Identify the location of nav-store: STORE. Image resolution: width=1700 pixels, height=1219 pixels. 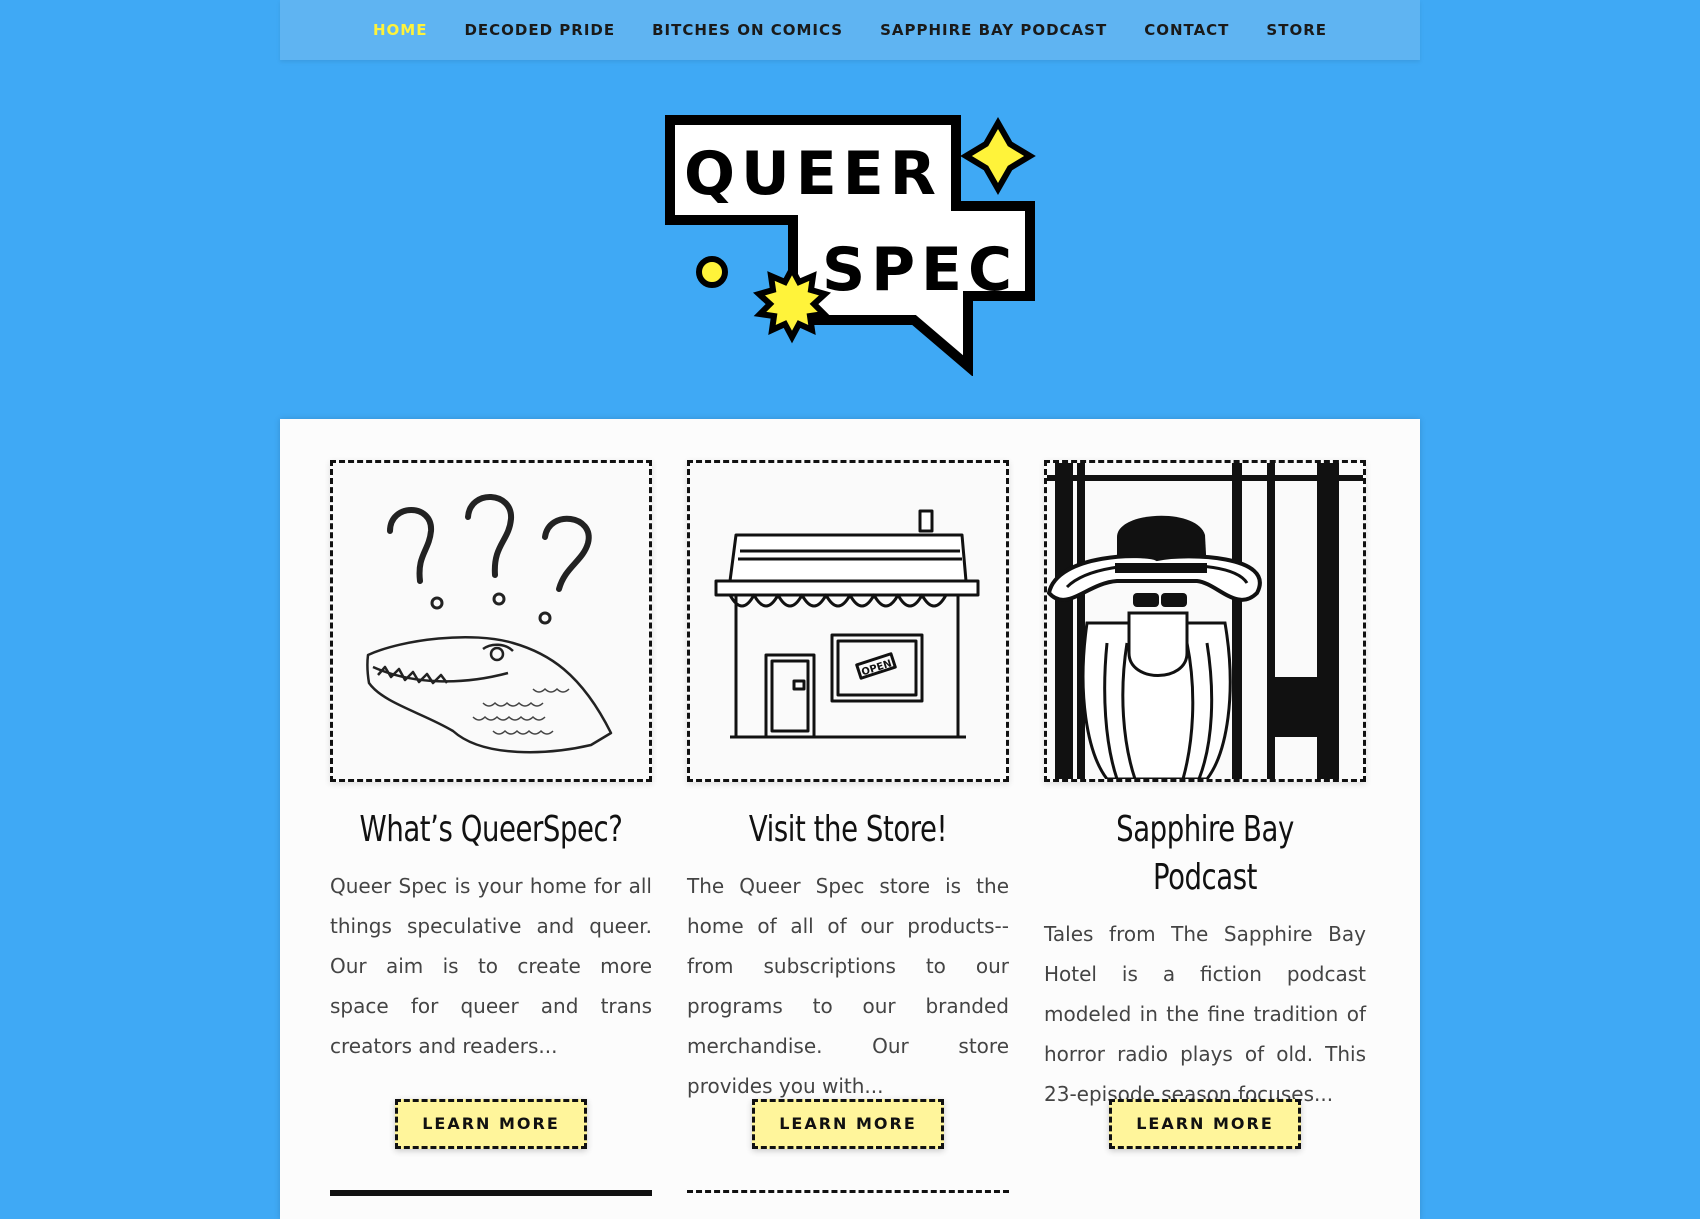
(1296, 30).